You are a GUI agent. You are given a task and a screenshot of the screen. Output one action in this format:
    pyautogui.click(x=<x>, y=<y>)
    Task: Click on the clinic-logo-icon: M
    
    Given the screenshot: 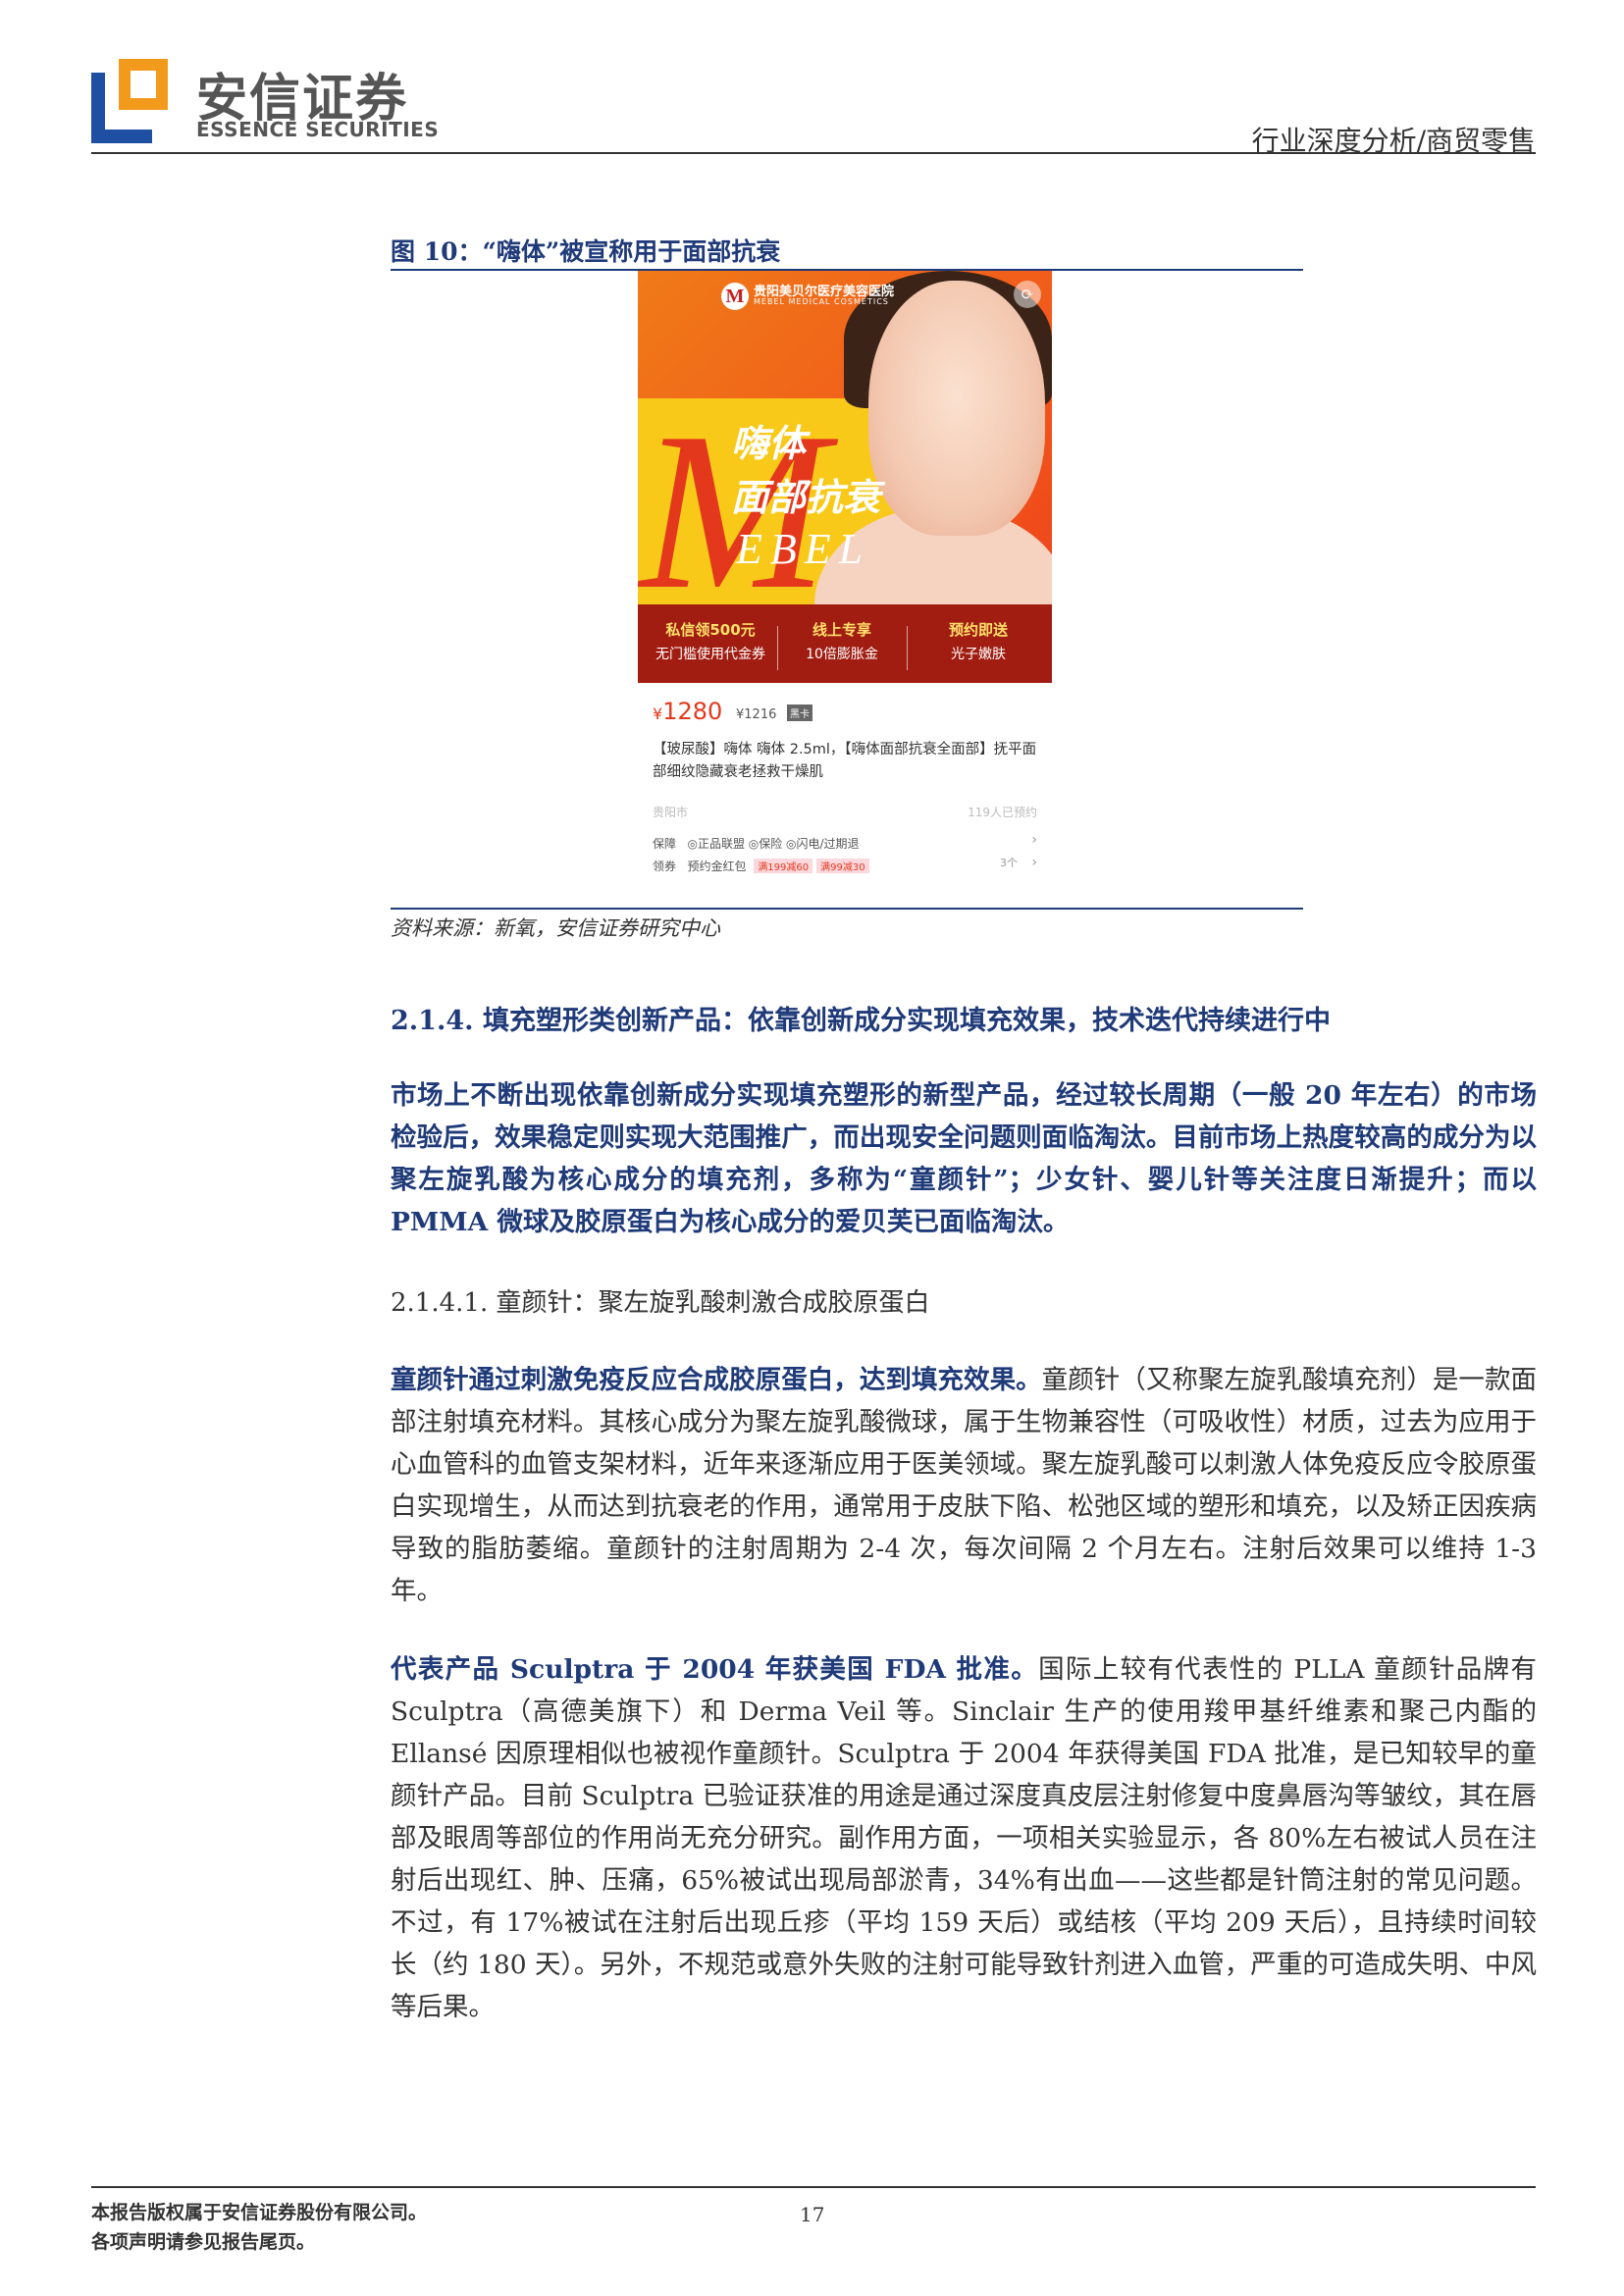 What is the action you would take?
    pyautogui.click(x=735, y=296)
    